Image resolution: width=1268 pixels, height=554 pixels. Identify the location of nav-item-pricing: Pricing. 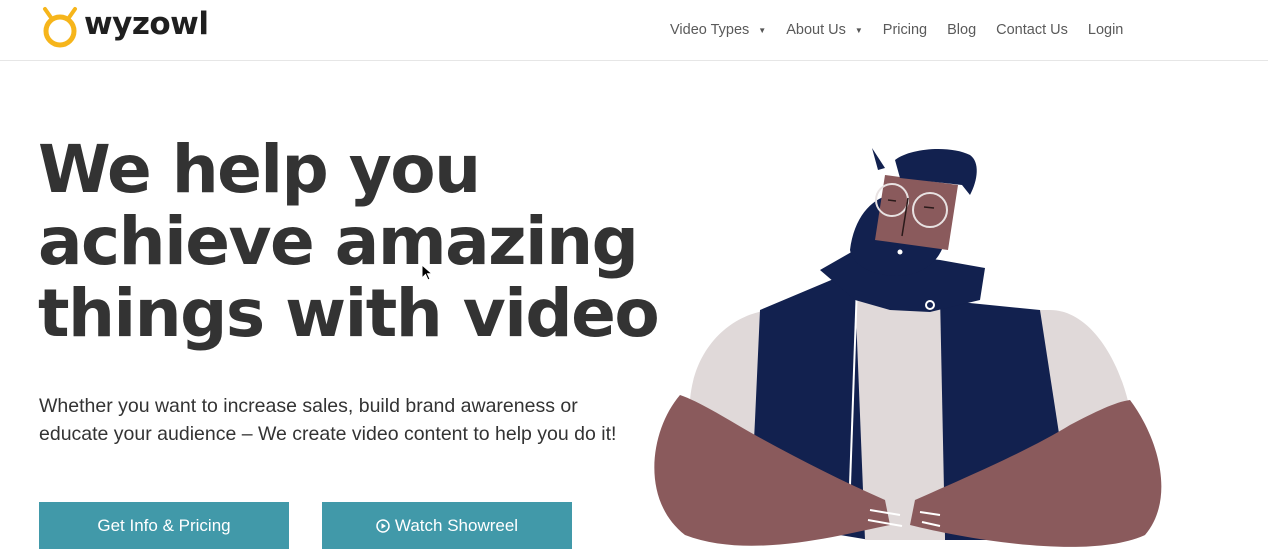
(905, 30).